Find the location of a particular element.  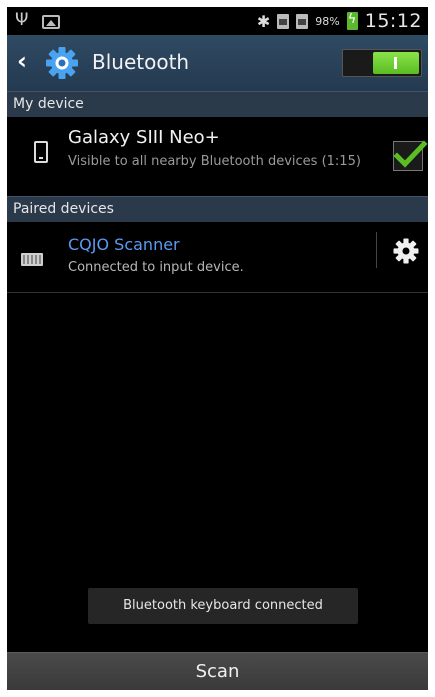

divider is located at coordinates (376, 250).